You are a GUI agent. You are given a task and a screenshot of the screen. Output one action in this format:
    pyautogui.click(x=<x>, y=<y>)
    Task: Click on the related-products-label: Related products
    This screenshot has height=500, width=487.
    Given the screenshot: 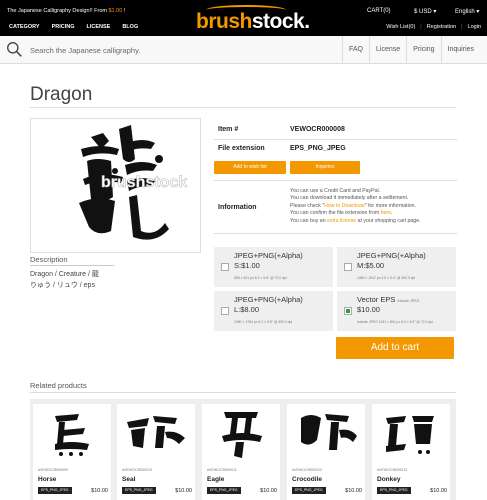 What is the action you would take?
    pyautogui.click(x=58, y=385)
    